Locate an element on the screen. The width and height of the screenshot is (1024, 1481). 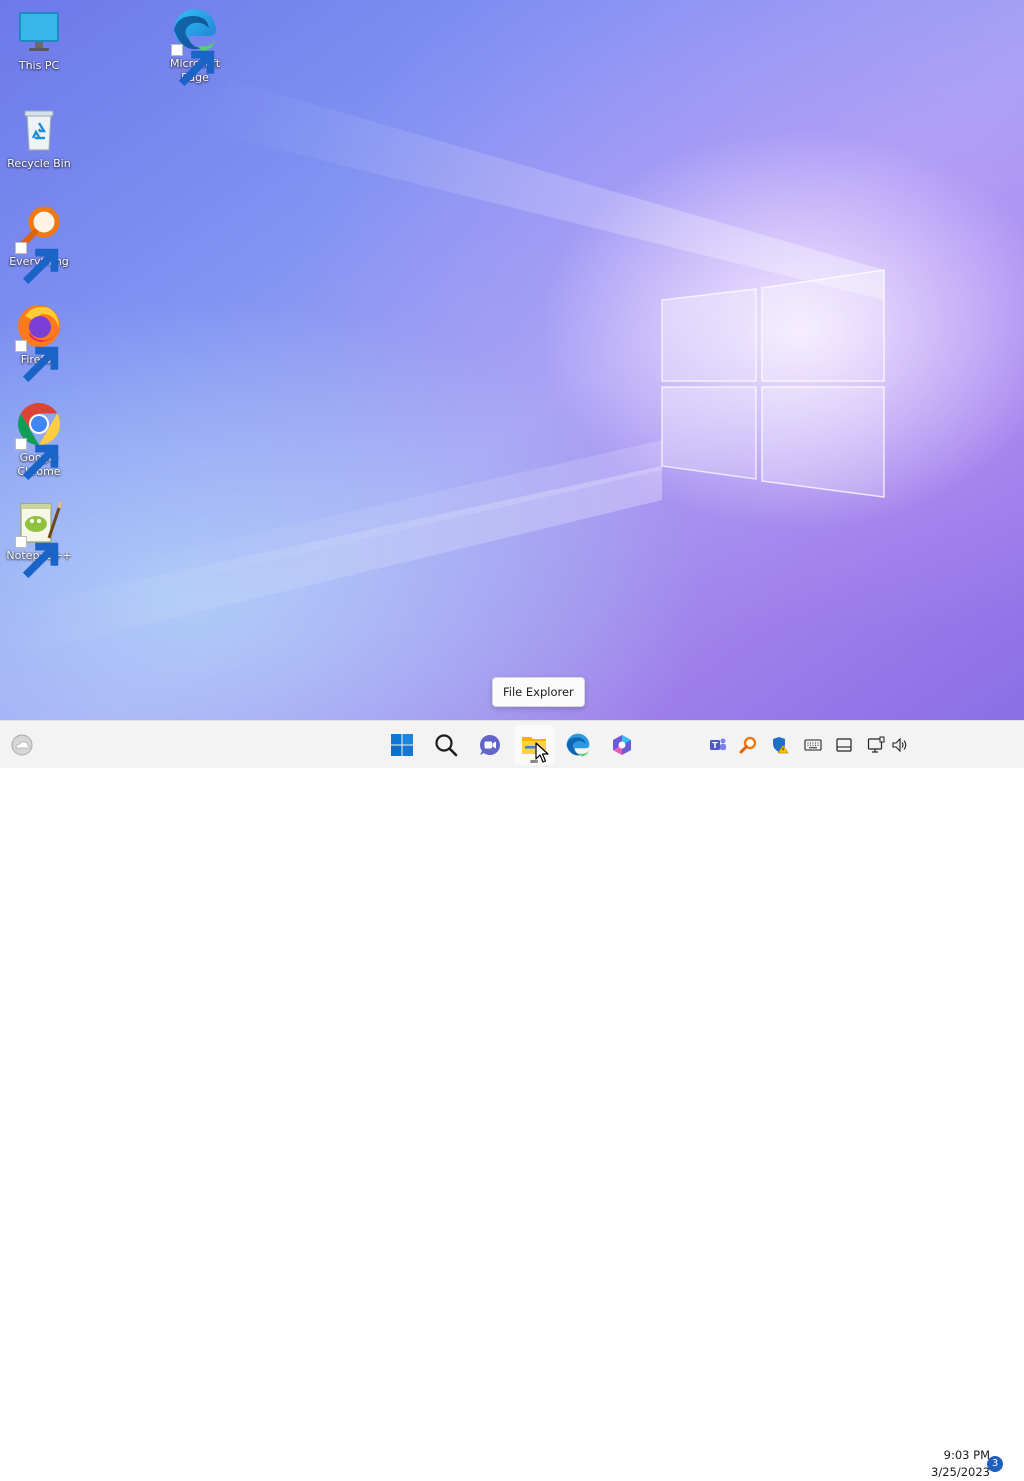
desktop-icon-recycle-bin: Recycle Bin is located at coordinates (39, 138).